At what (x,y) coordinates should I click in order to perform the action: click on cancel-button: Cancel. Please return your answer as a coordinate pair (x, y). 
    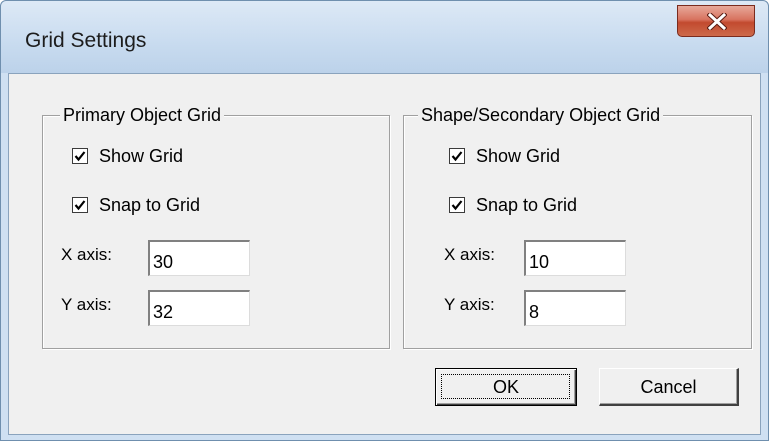
    Looking at the image, I should click on (669, 387).